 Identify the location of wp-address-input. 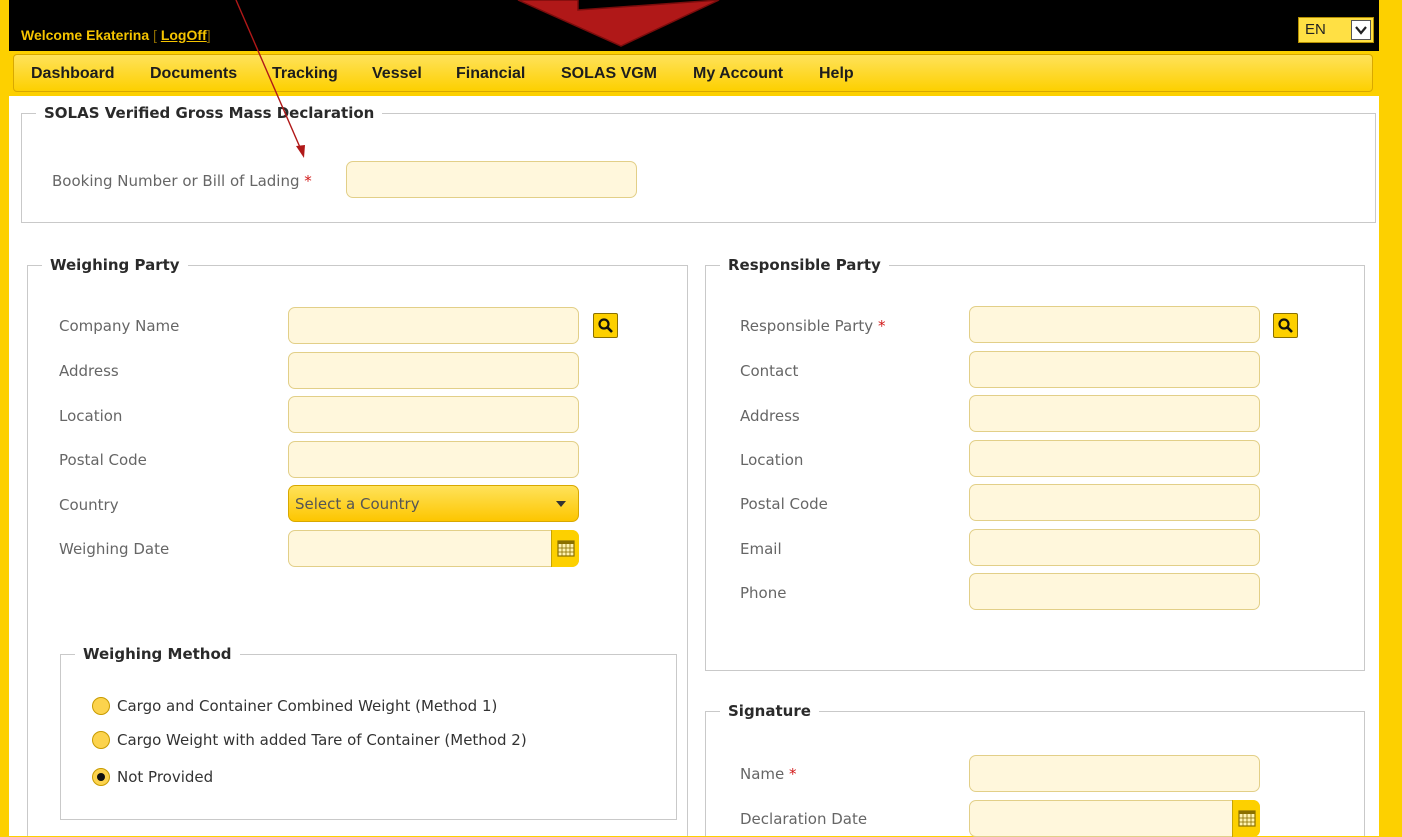
(433, 370).